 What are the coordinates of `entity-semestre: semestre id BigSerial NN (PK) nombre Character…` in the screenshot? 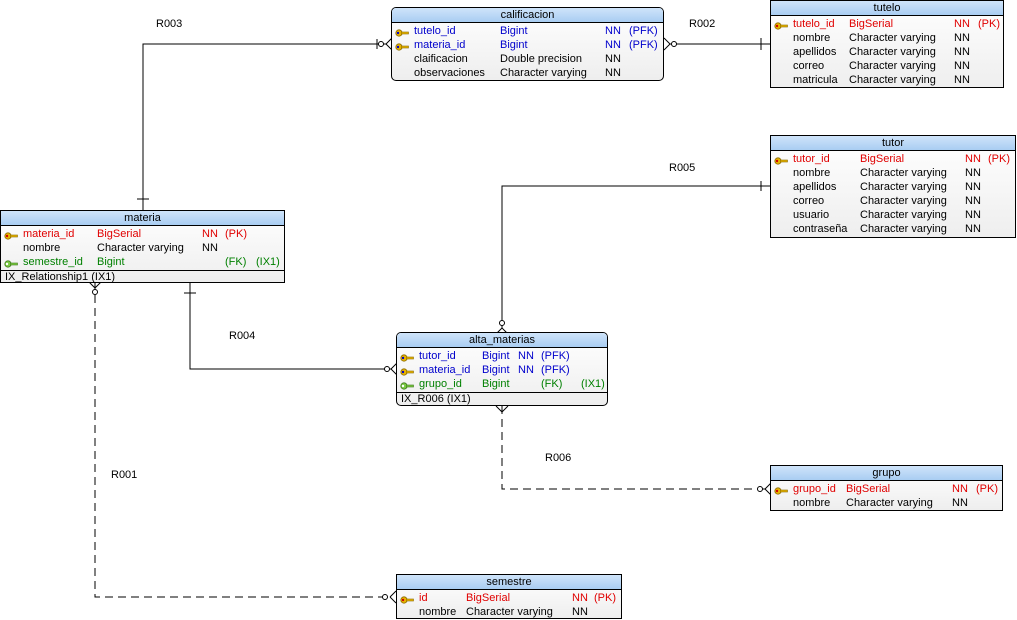 It's located at (509, 596).